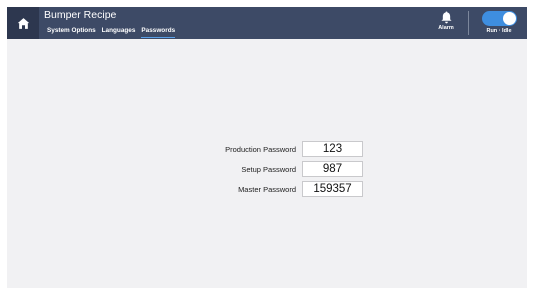  I want to click on production-password-input: 123, so click(332, 149).